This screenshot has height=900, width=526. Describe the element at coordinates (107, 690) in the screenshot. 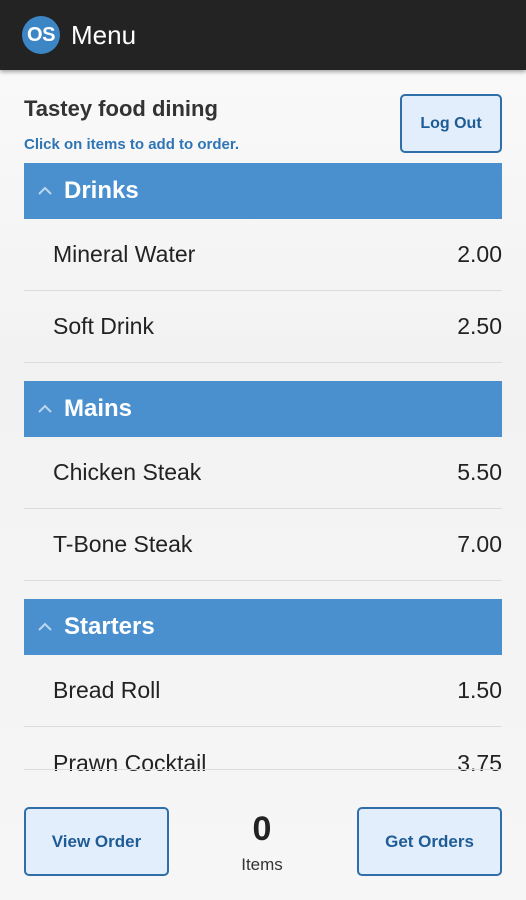

I see `item-name: Bread Roll` at that location.